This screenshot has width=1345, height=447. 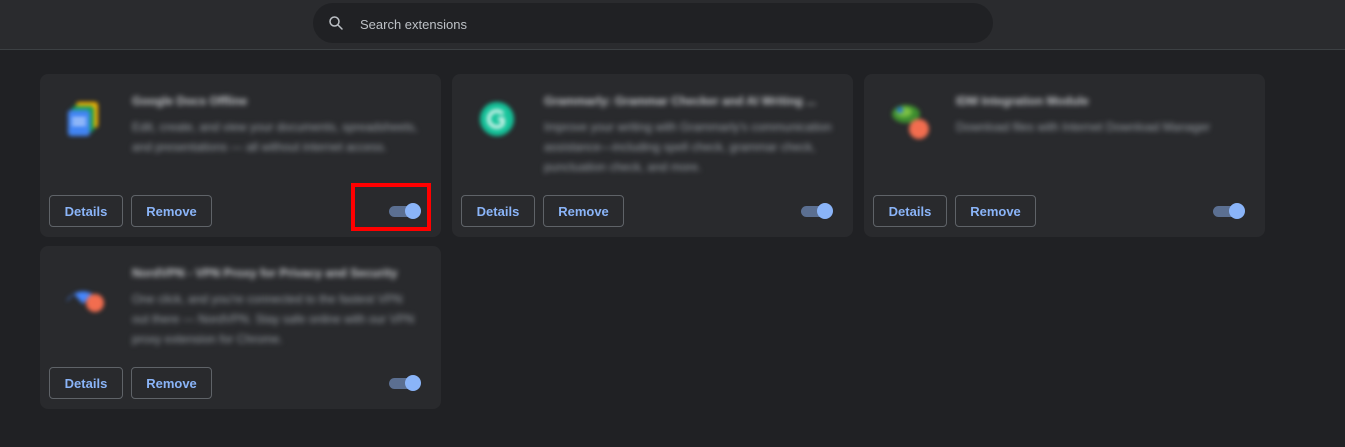 I want to click on toolbar, so click(x=672, y=25).